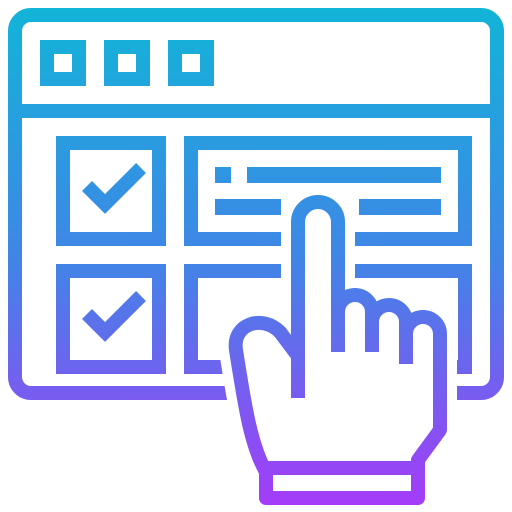 This screenshot has height=512, width=512. I want to click on text-line-bullet, so click(223, 175).